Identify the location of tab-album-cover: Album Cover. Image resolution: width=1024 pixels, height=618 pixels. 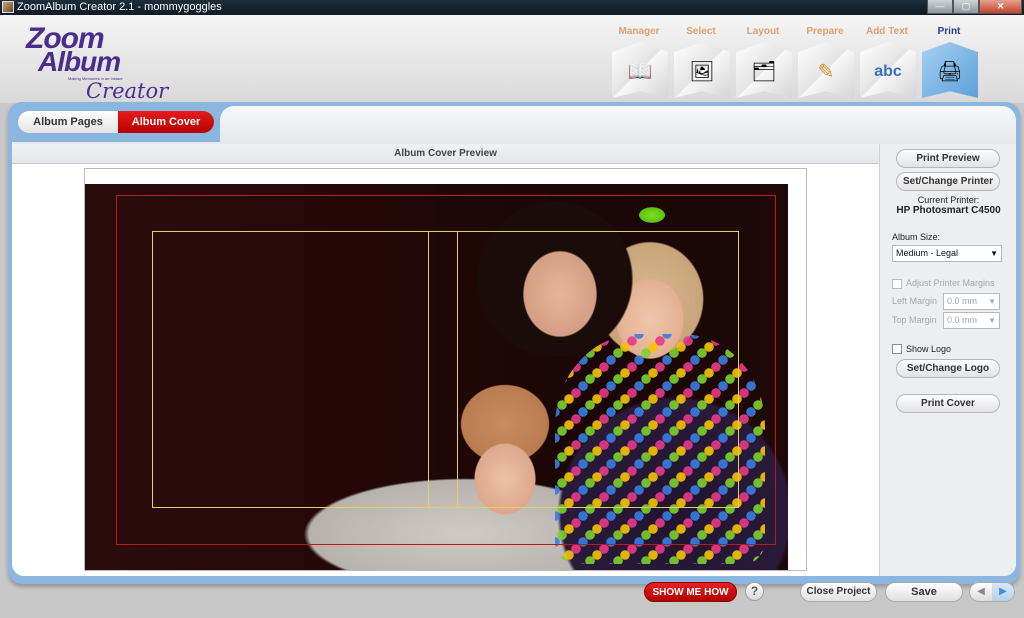
(166, 122).